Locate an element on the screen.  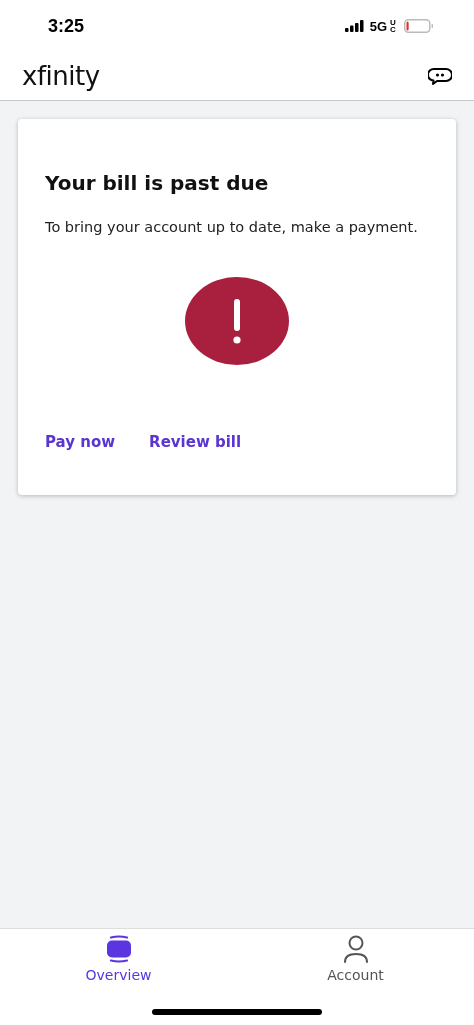
brand-logo: xfinity is located at coordinates (61, 76).